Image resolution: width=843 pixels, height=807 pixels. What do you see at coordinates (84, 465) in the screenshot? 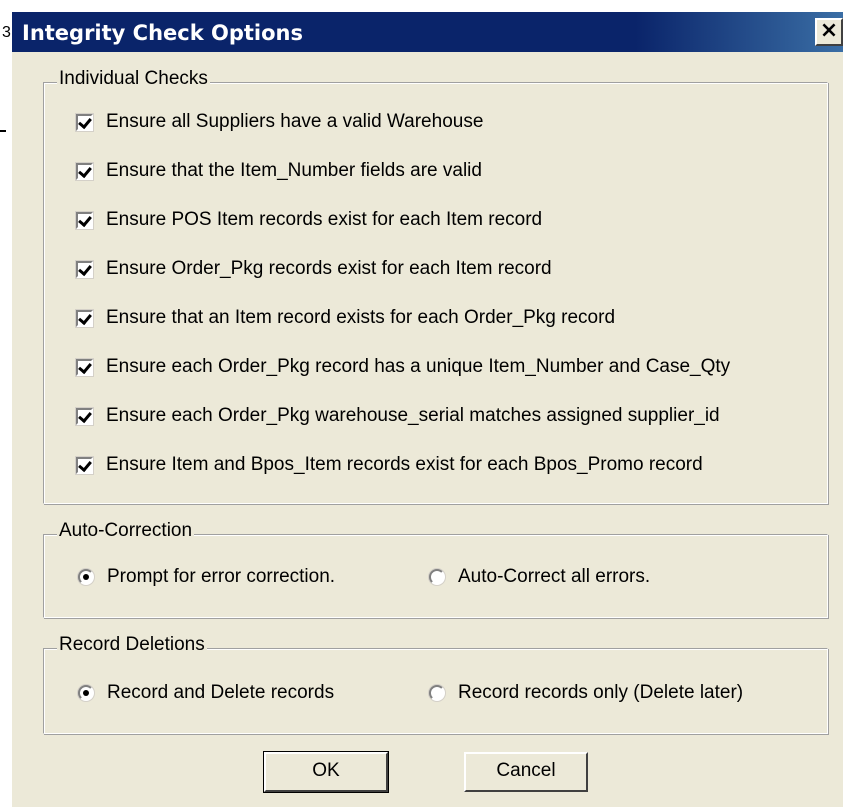
I see `check-bpos-promo-checkbox` at bounding box center [84, 465].